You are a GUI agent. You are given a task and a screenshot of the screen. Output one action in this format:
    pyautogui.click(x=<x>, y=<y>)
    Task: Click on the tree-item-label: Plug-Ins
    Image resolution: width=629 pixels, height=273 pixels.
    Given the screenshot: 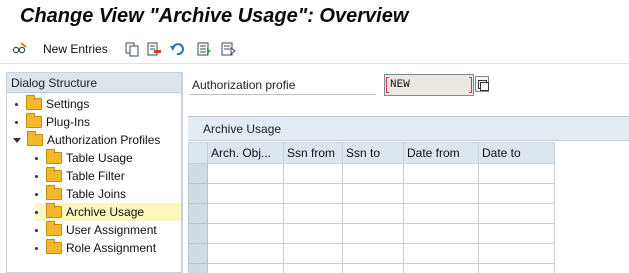 What is the action you would take?
    pyautogui.click(x=68, y=122)
    